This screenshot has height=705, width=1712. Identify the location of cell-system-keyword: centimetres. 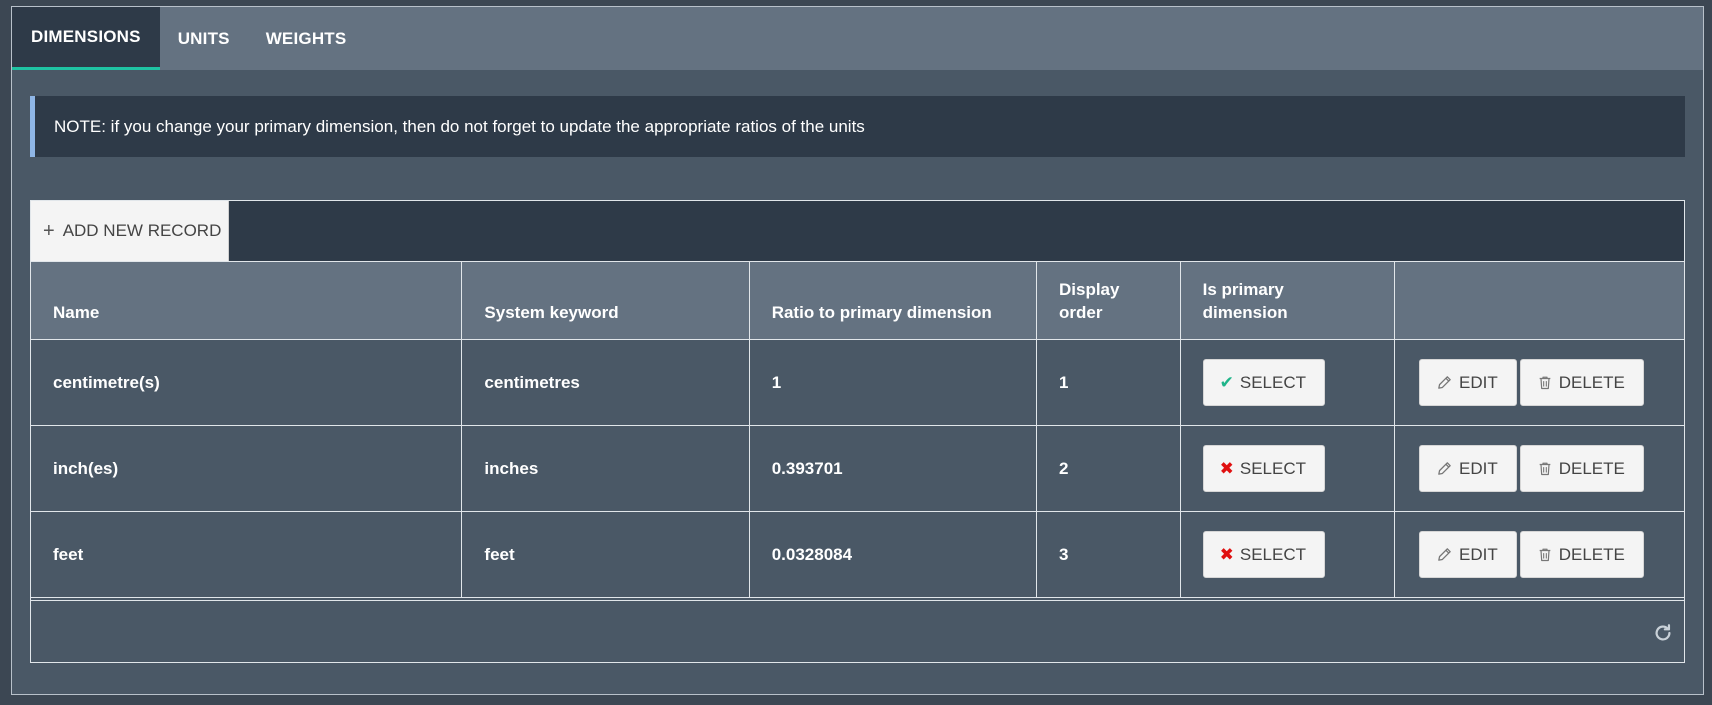
(605, 382).